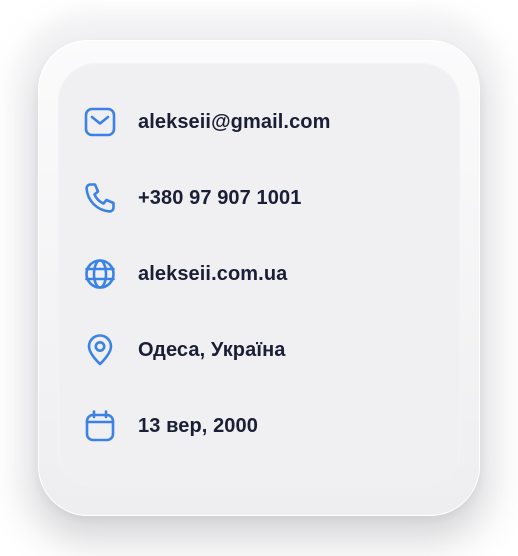  I want to click on contact-row-website: alekseii.com.ua, so click(262, 274).